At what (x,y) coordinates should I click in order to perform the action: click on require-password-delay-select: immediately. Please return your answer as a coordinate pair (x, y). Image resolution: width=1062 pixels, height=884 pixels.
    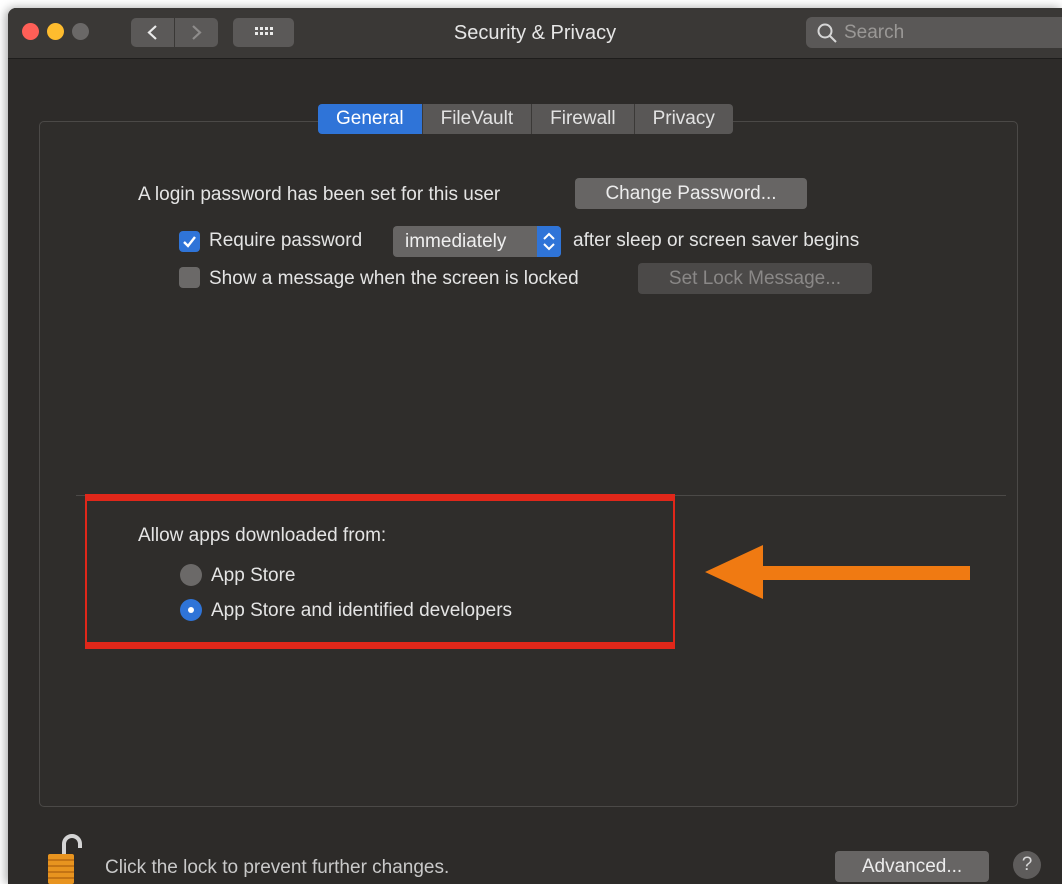
    Looking at the image, I should click on (477, 241).